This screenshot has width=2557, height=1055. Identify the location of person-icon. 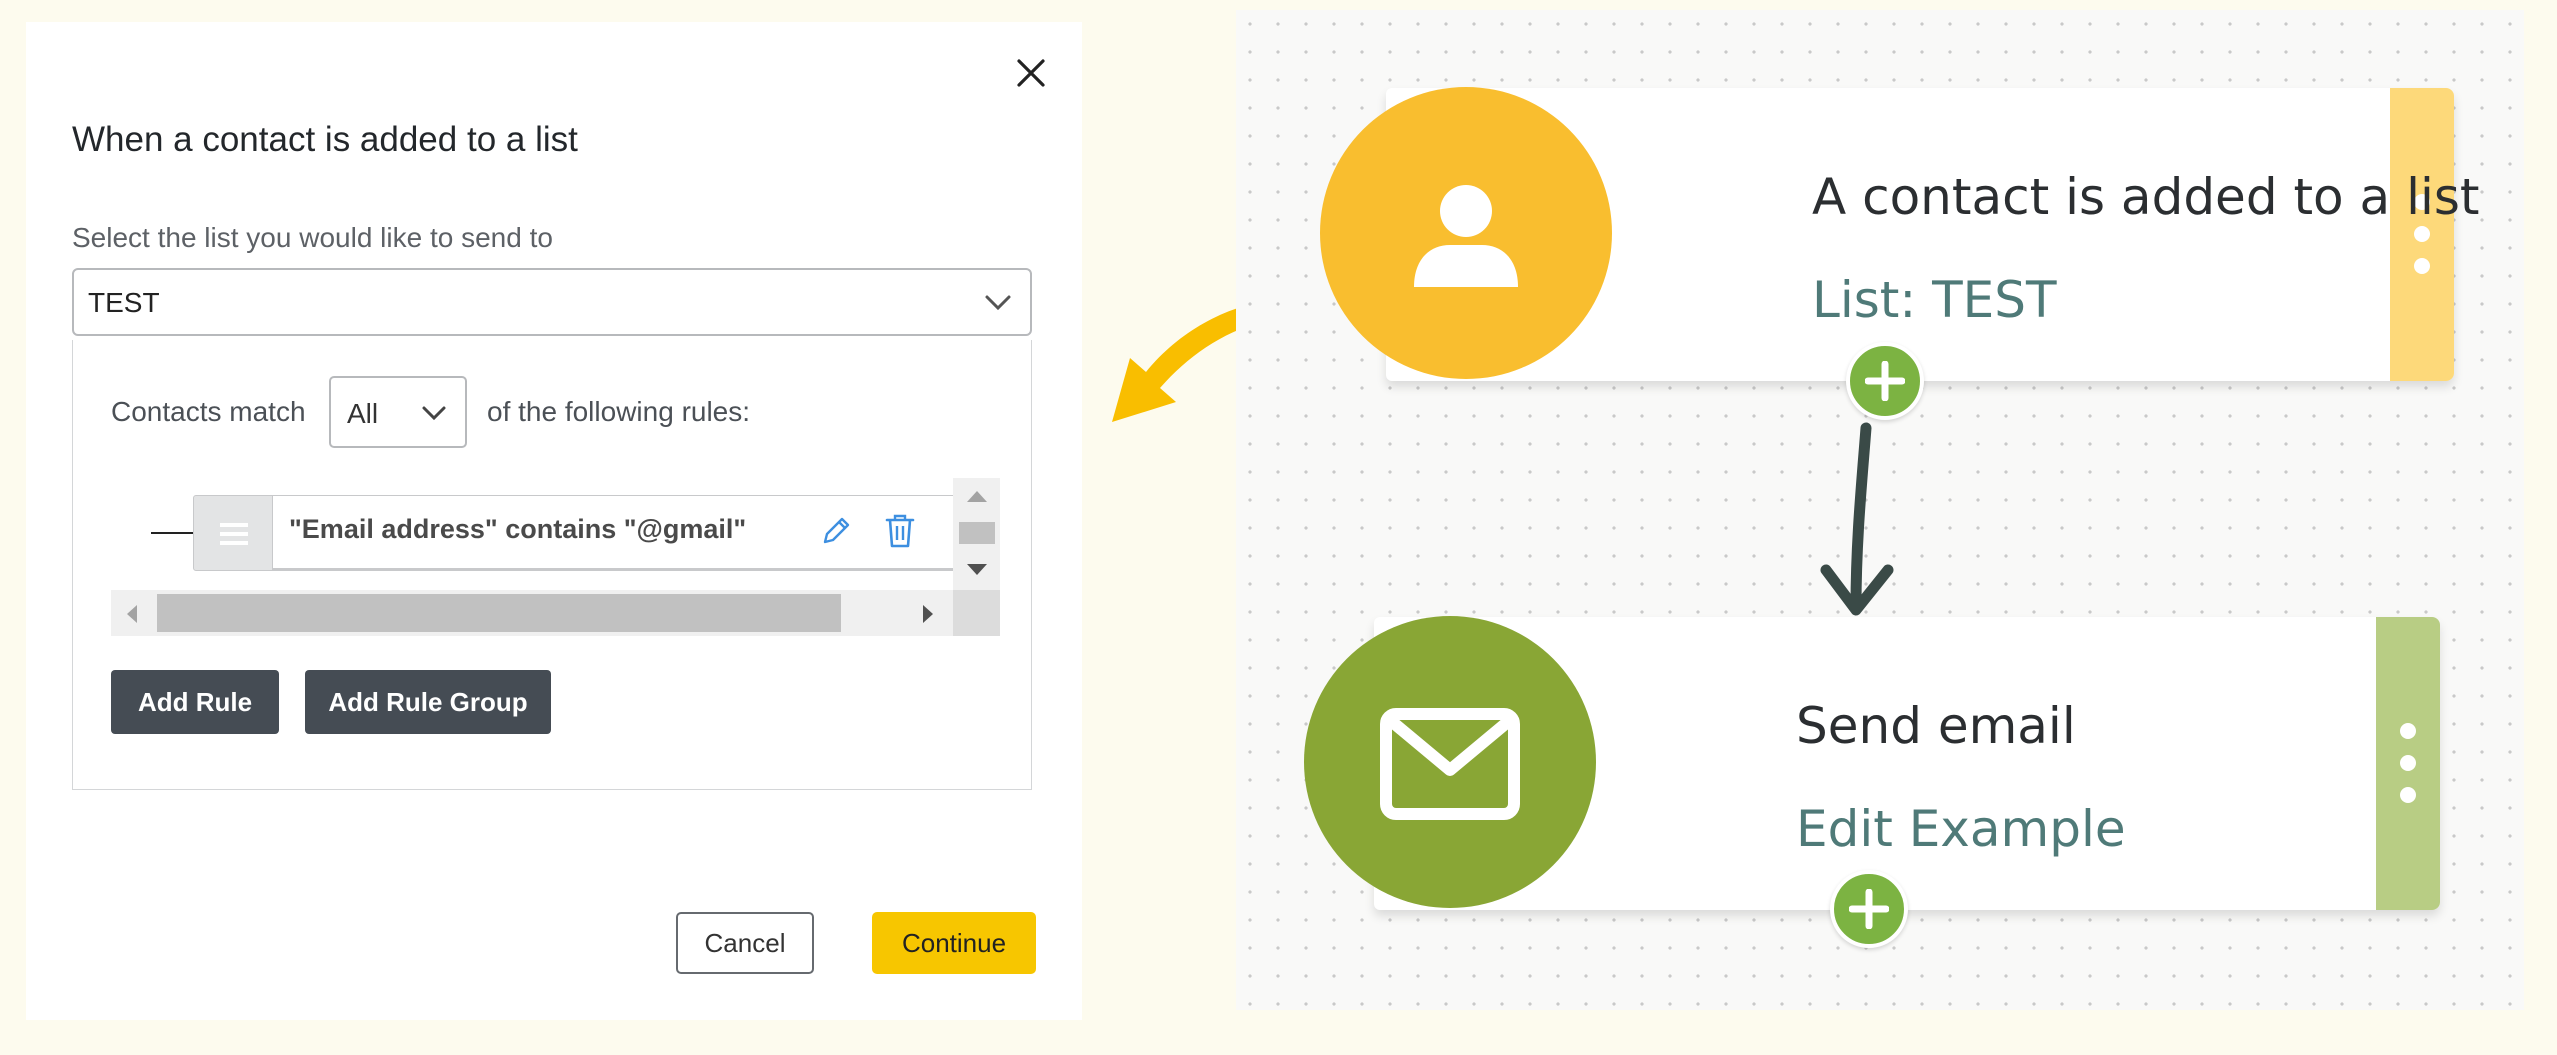
(1466, 236).